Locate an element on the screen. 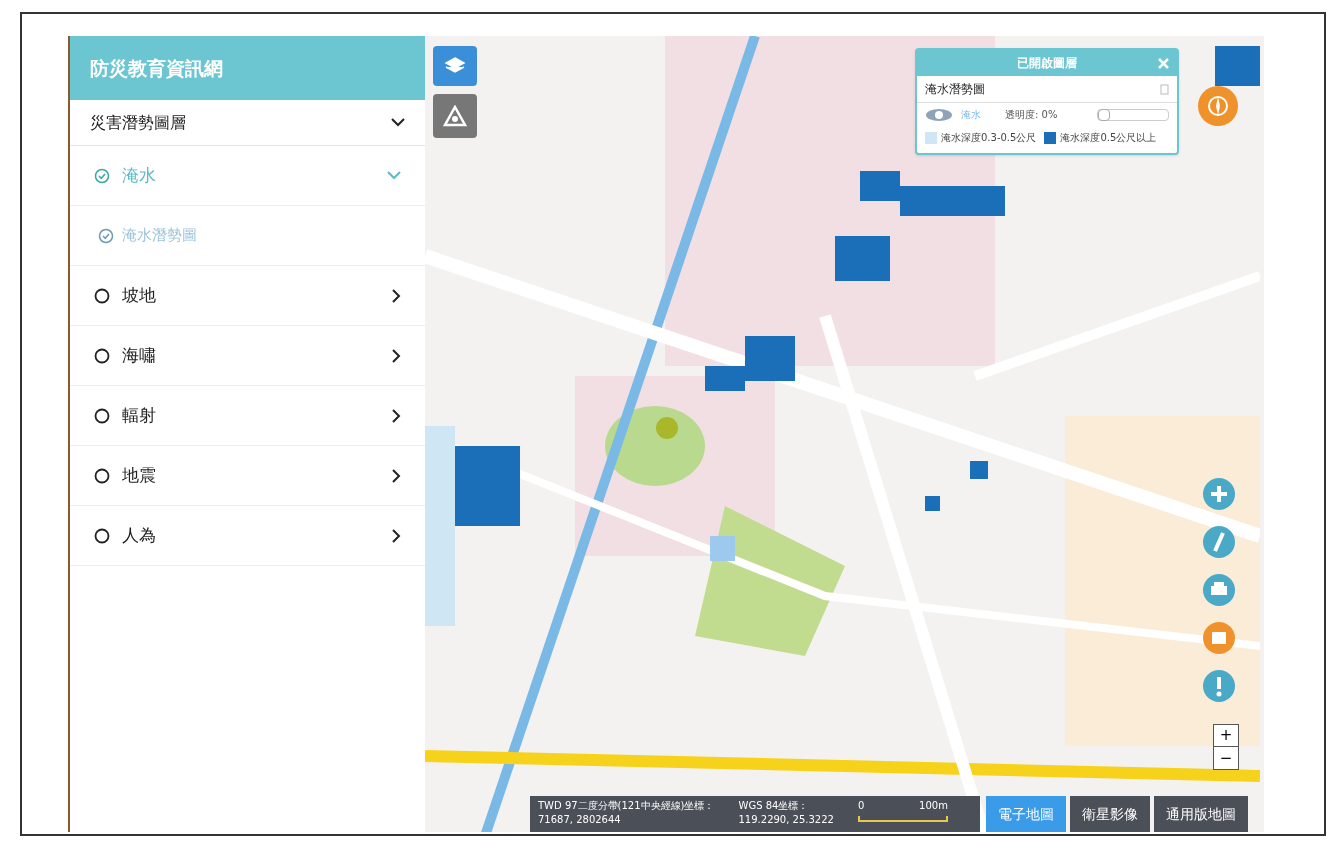  compass-button is located at coordinates (1218, 106).